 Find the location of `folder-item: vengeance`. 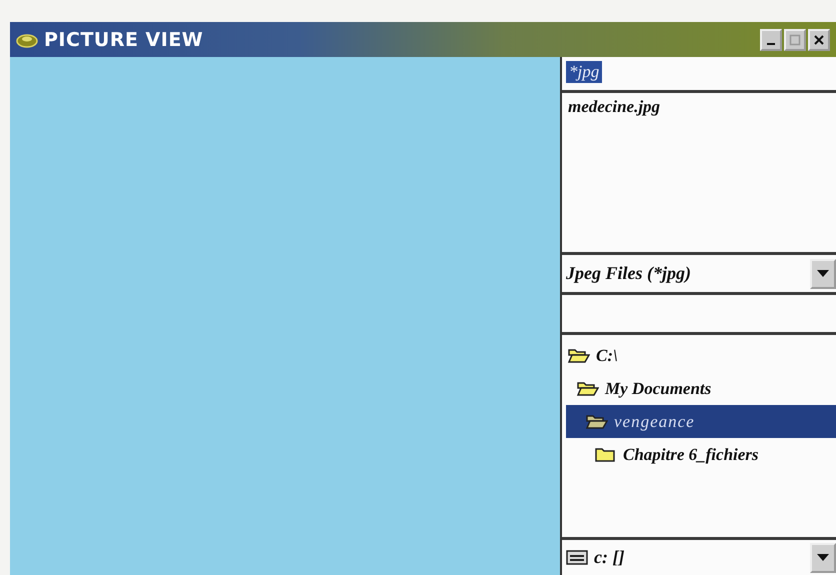

folder-item: vengeance is located at coordinates (701, 421).